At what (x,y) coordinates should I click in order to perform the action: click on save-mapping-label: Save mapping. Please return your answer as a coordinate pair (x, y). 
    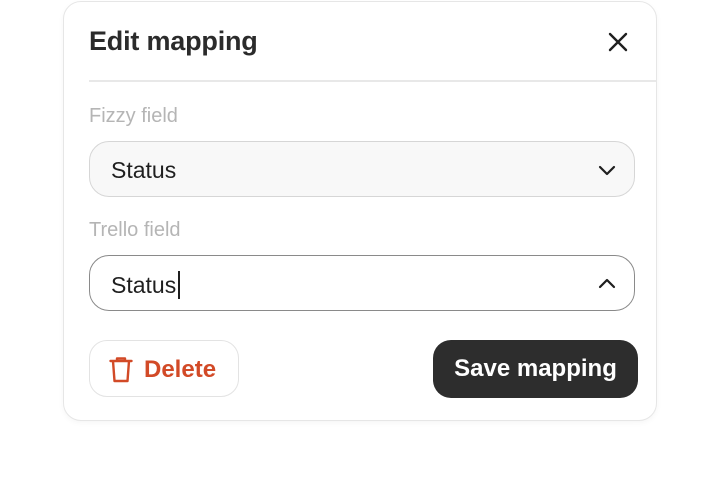
    Looking at the image, I should click on (535, 368).